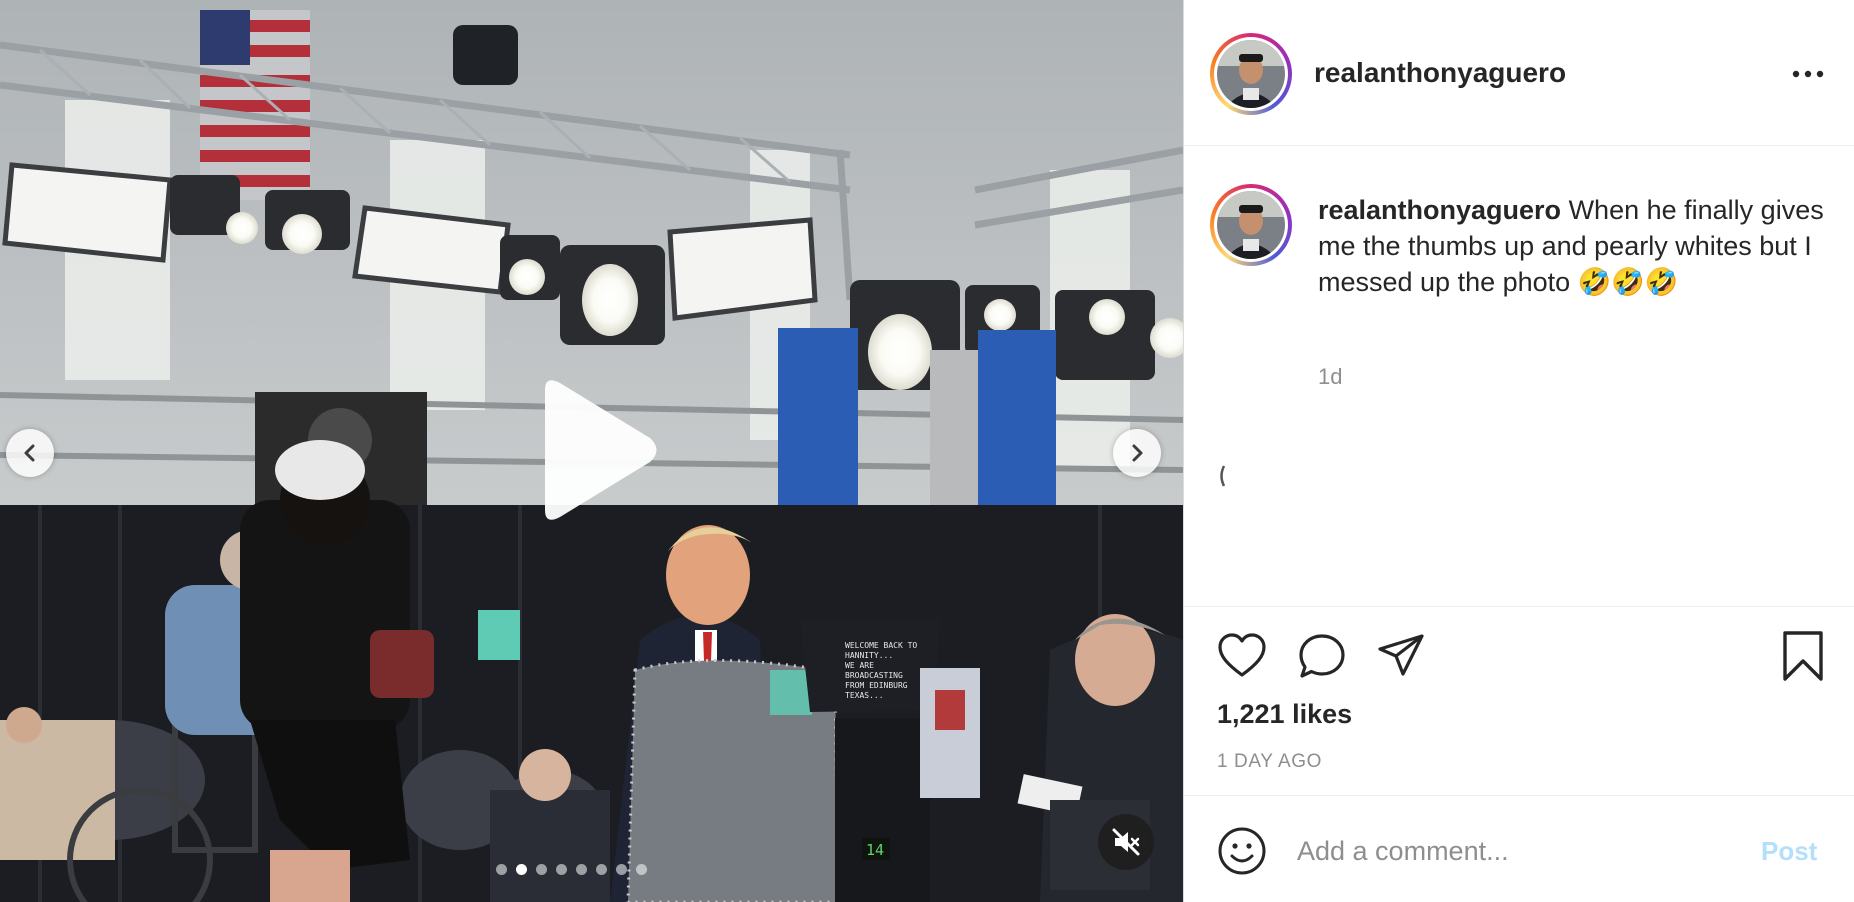  I want to click on loading-spinner-icon, so click(1223, 476).